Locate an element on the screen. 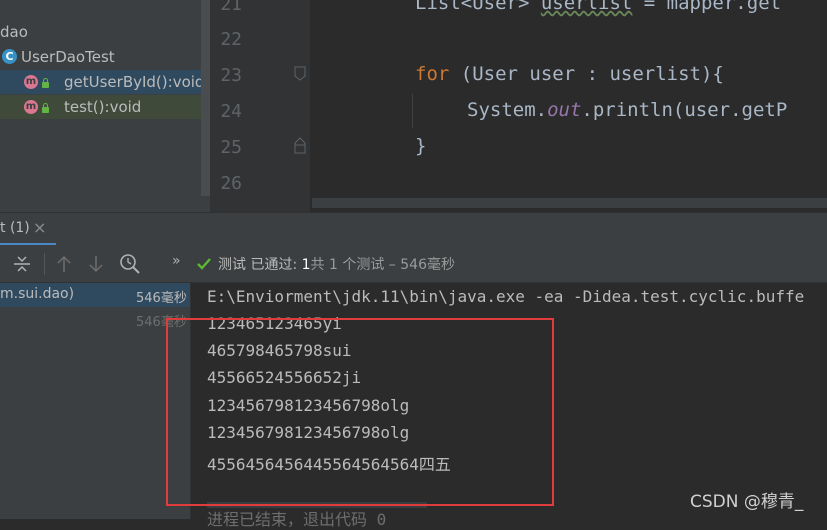 This screenshot has width=827, height=530. tree-item-method-test: m test():void is located at coordinates (105, 107).